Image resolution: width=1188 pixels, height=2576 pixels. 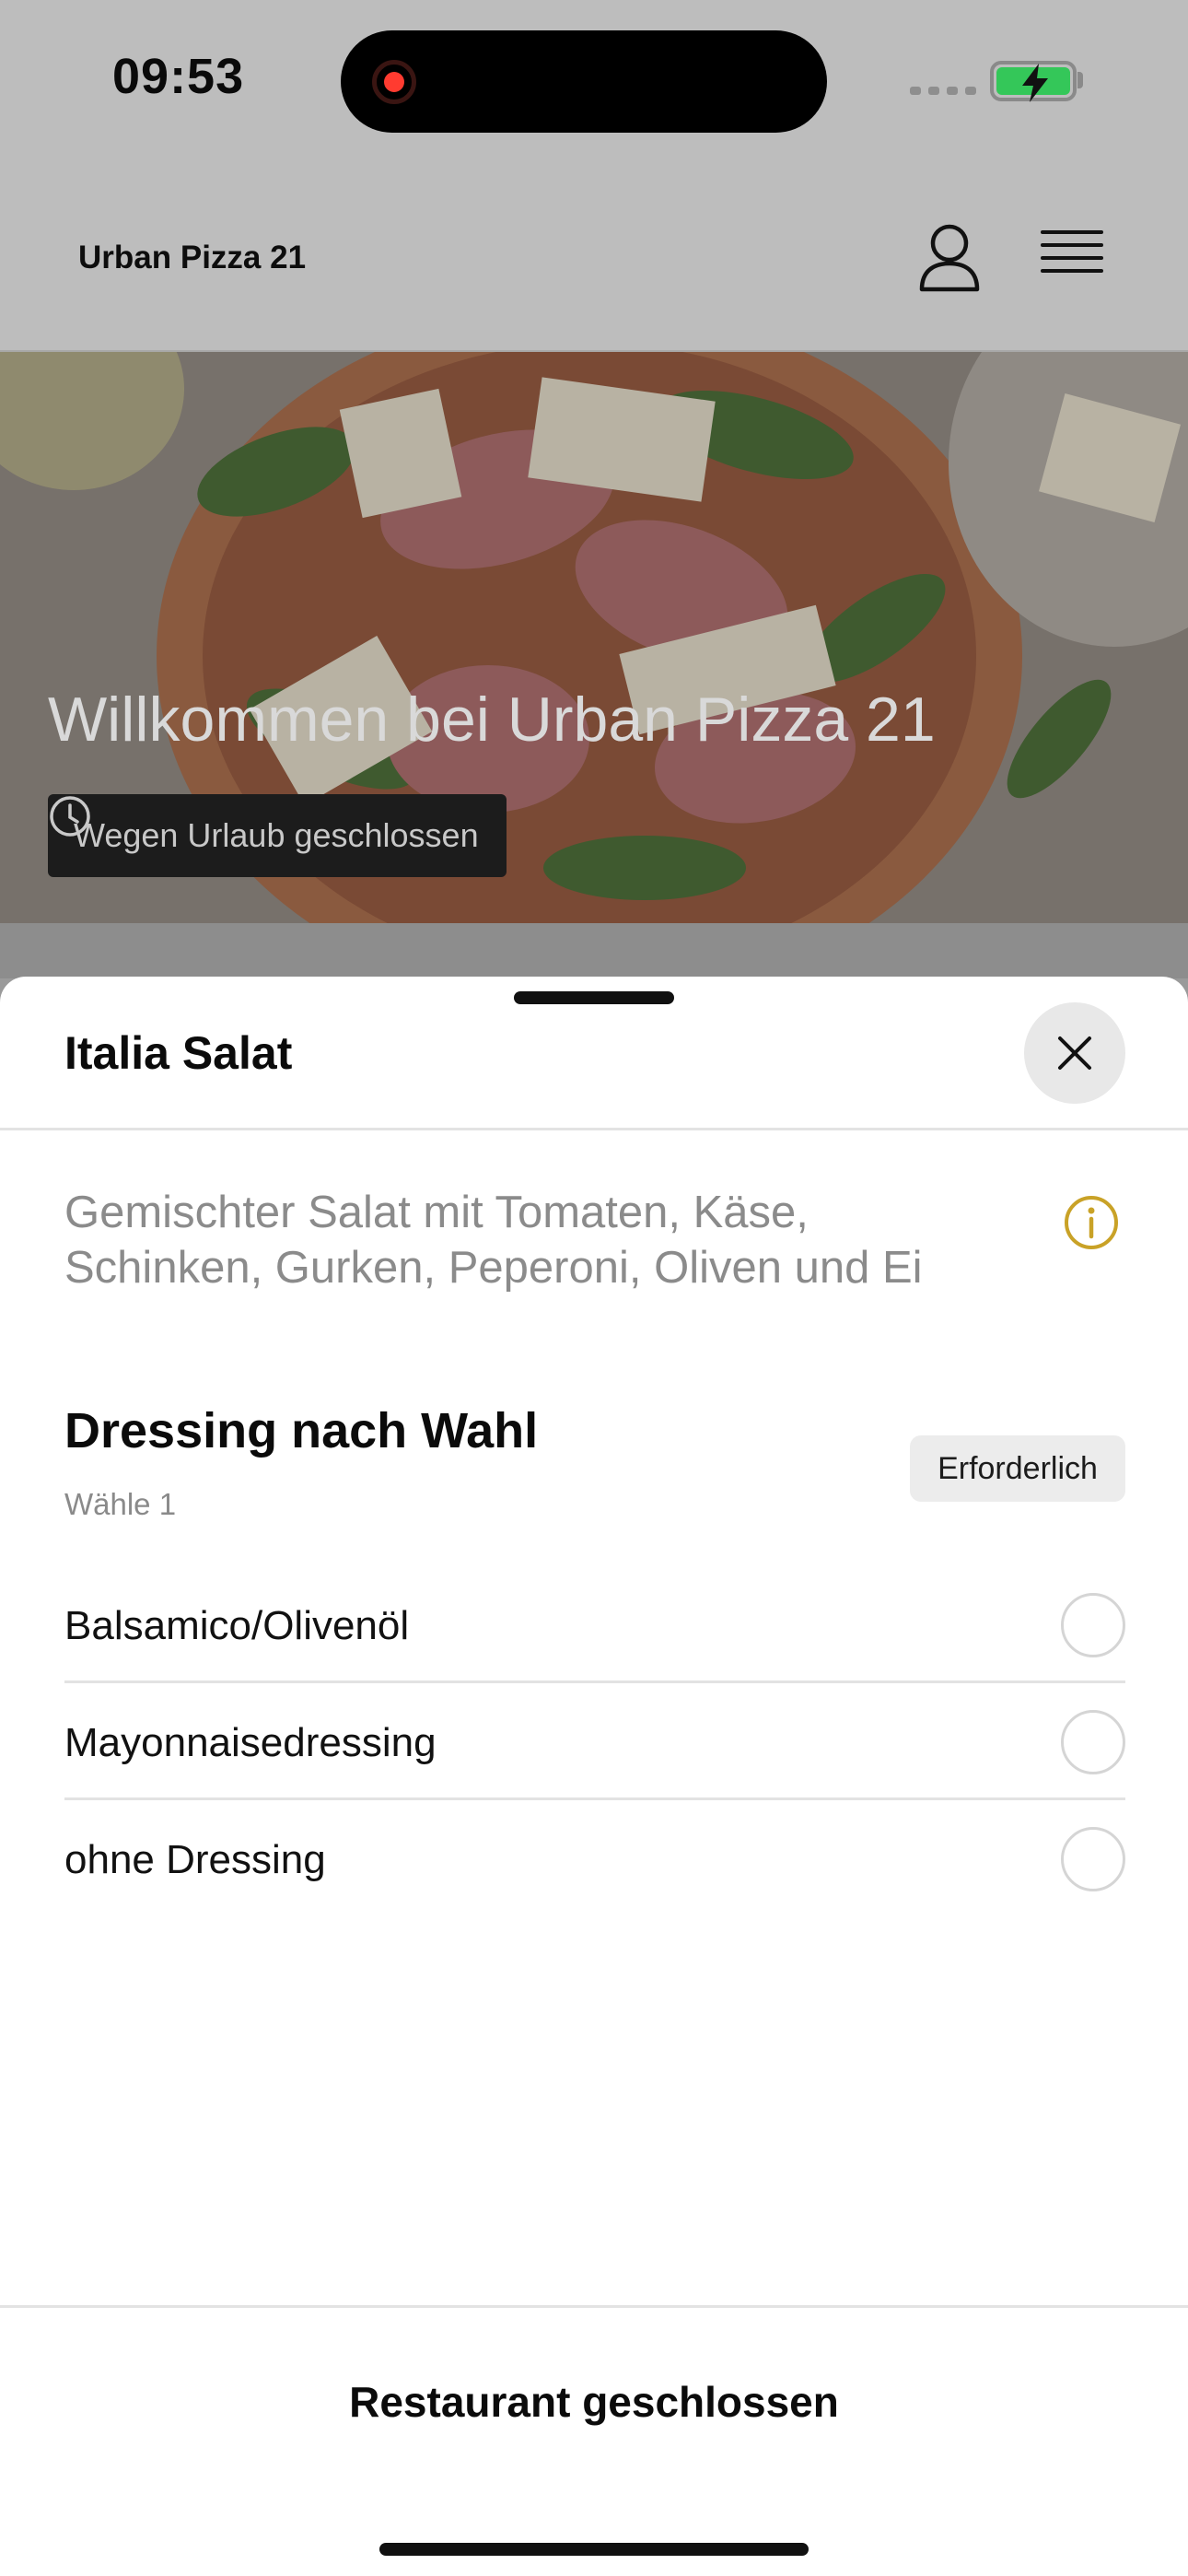 I want to click on app-header: Urban Pizza 21, so click(x=594, y=259).